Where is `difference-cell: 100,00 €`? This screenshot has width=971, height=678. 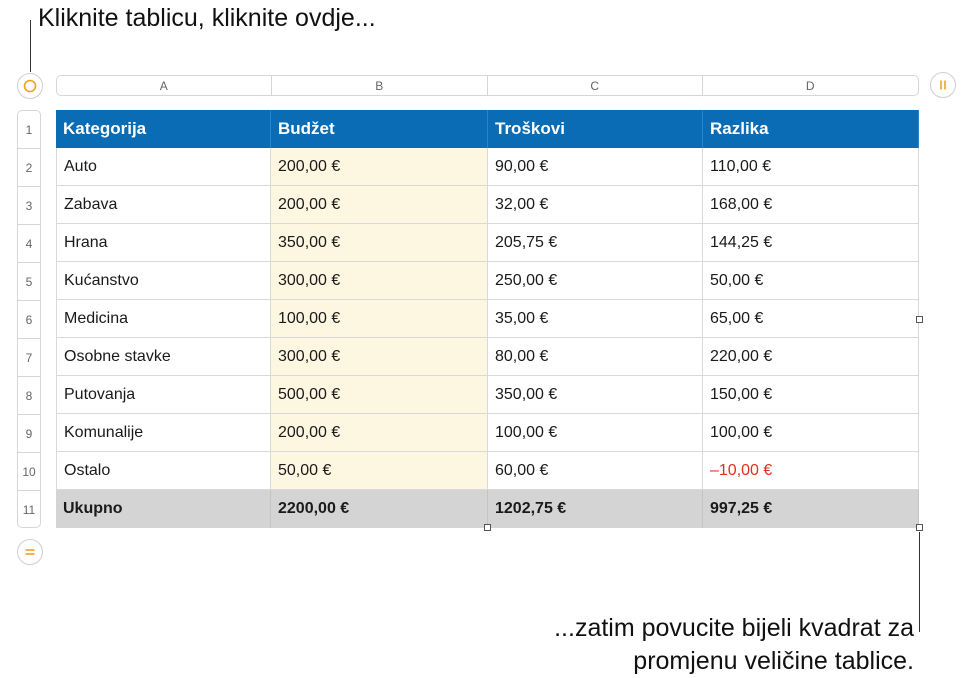
difference-cell: 100,00 € is located at coordinates (811, 432).